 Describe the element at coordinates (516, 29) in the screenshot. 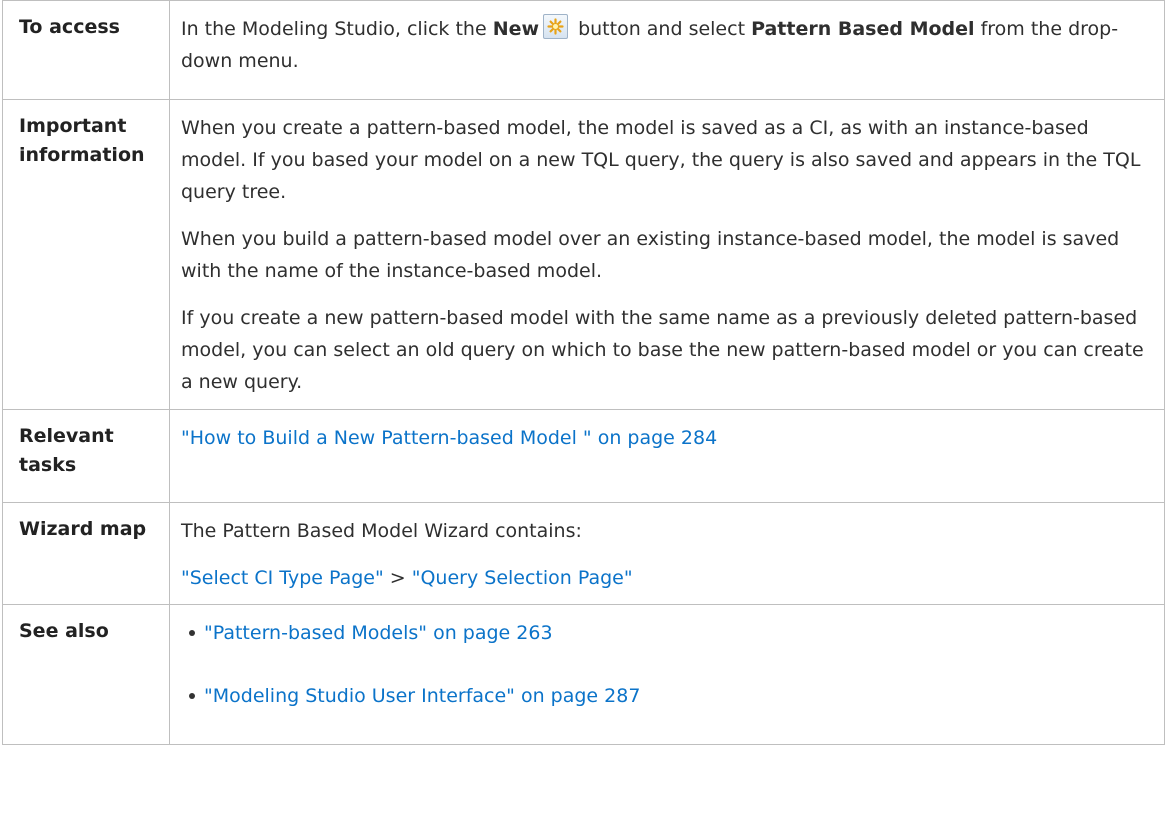

I see `new-button-label: New` at that location.